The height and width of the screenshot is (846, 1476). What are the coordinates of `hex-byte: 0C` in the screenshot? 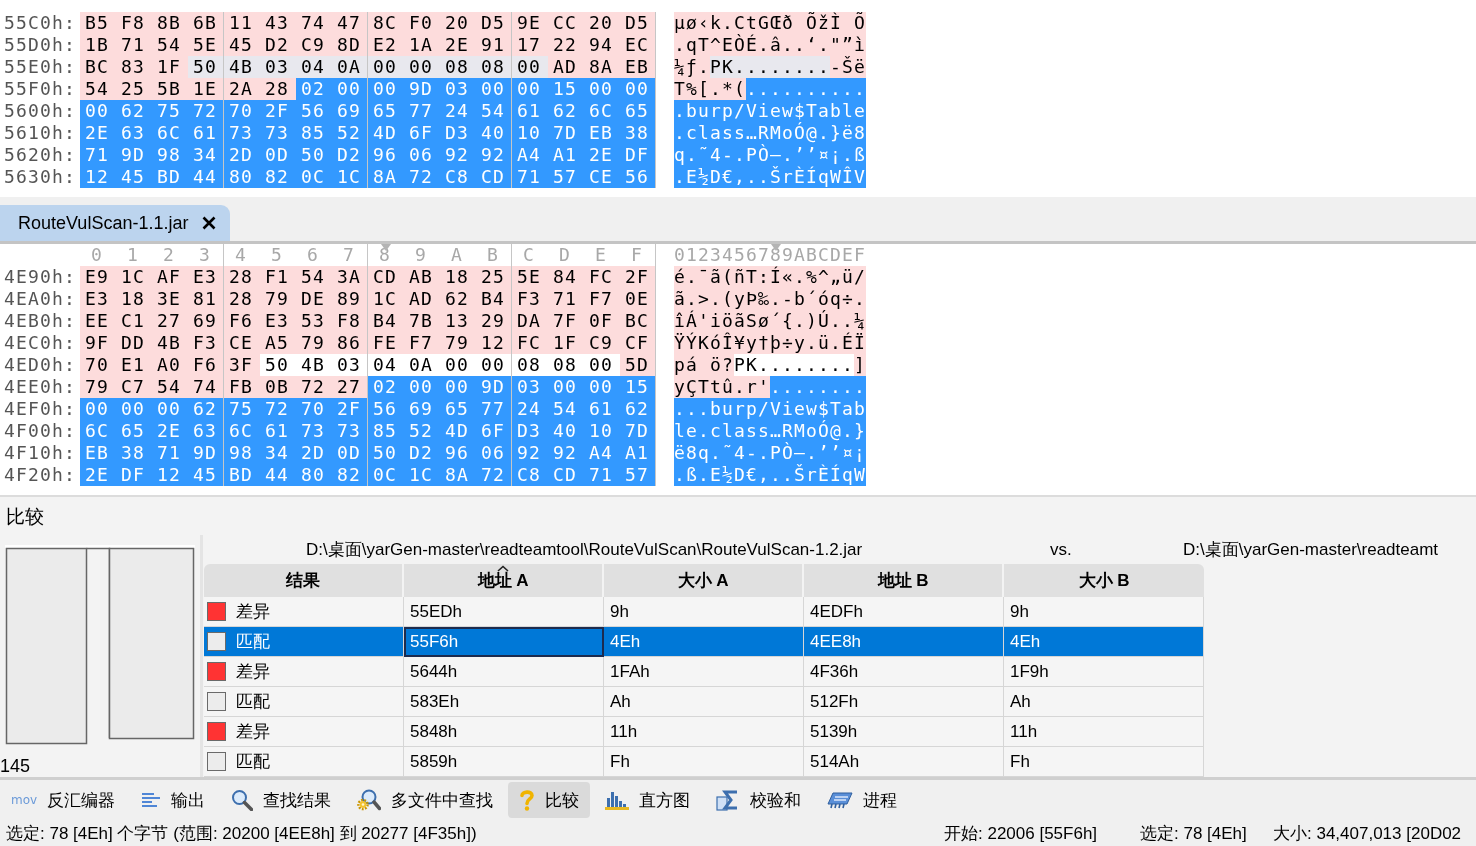 It's located at (386, 475).